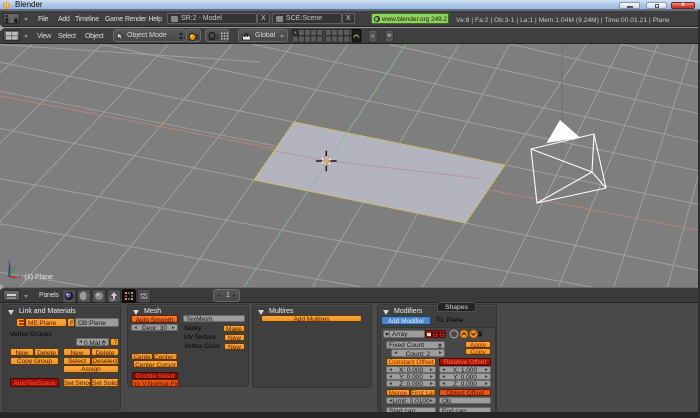 The image size is (700, 418). What do you see at coordinates (39, 277) in the screenshot?
I see `svg-text: (1) Plane` at bounding box center [39, 277].